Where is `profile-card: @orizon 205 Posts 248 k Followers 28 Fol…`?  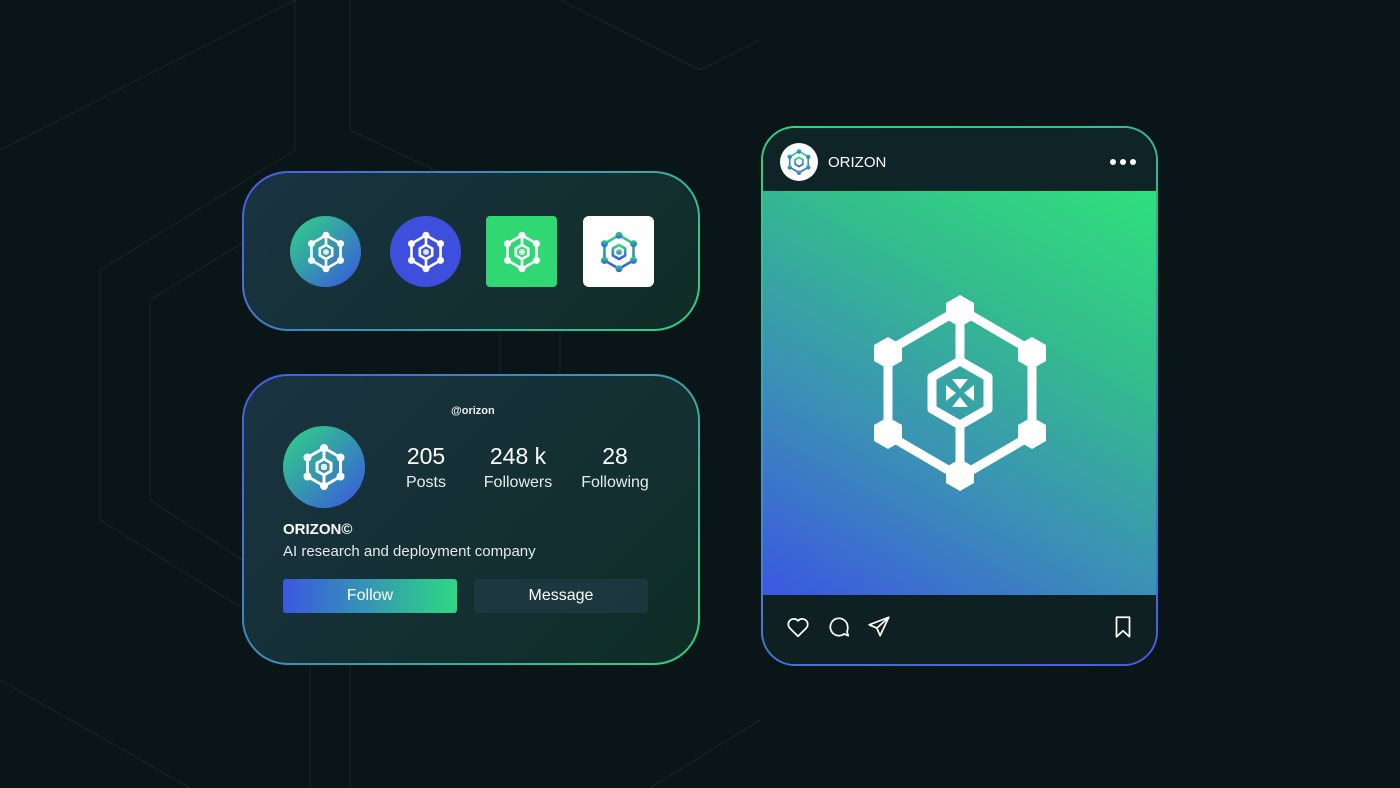
profile-card: @orizon 205 Posts 248 k Followers 28 Fol… is located at coordinates (471, 519).